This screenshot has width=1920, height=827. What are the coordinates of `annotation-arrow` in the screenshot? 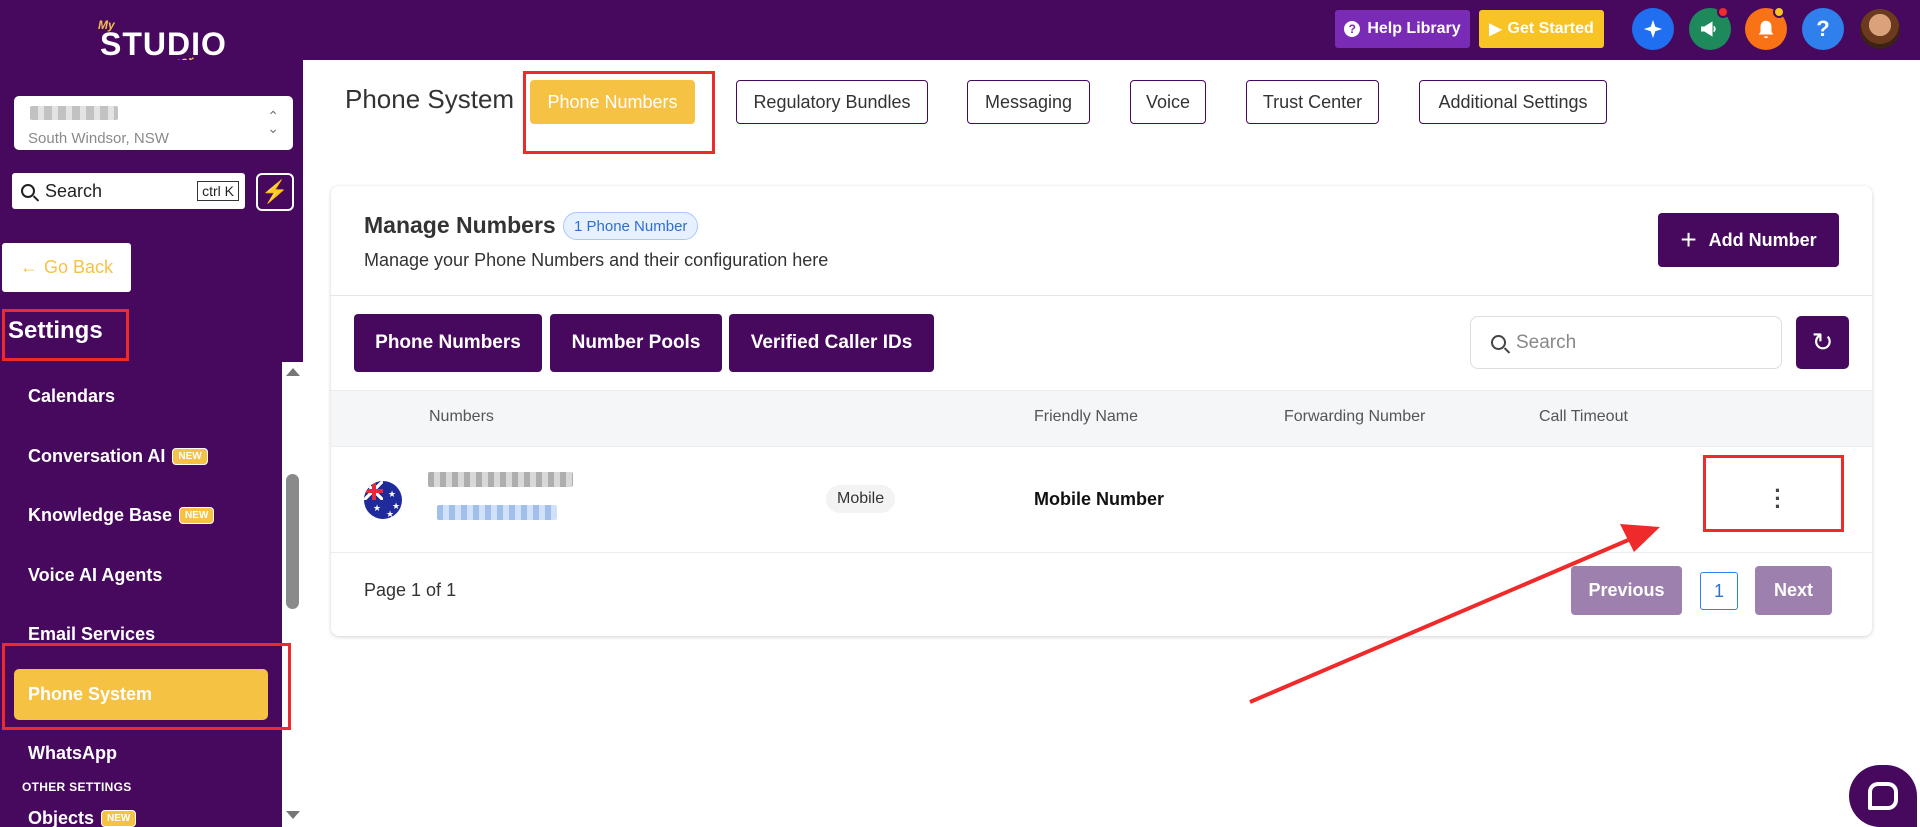 It's located at (1454, 614).